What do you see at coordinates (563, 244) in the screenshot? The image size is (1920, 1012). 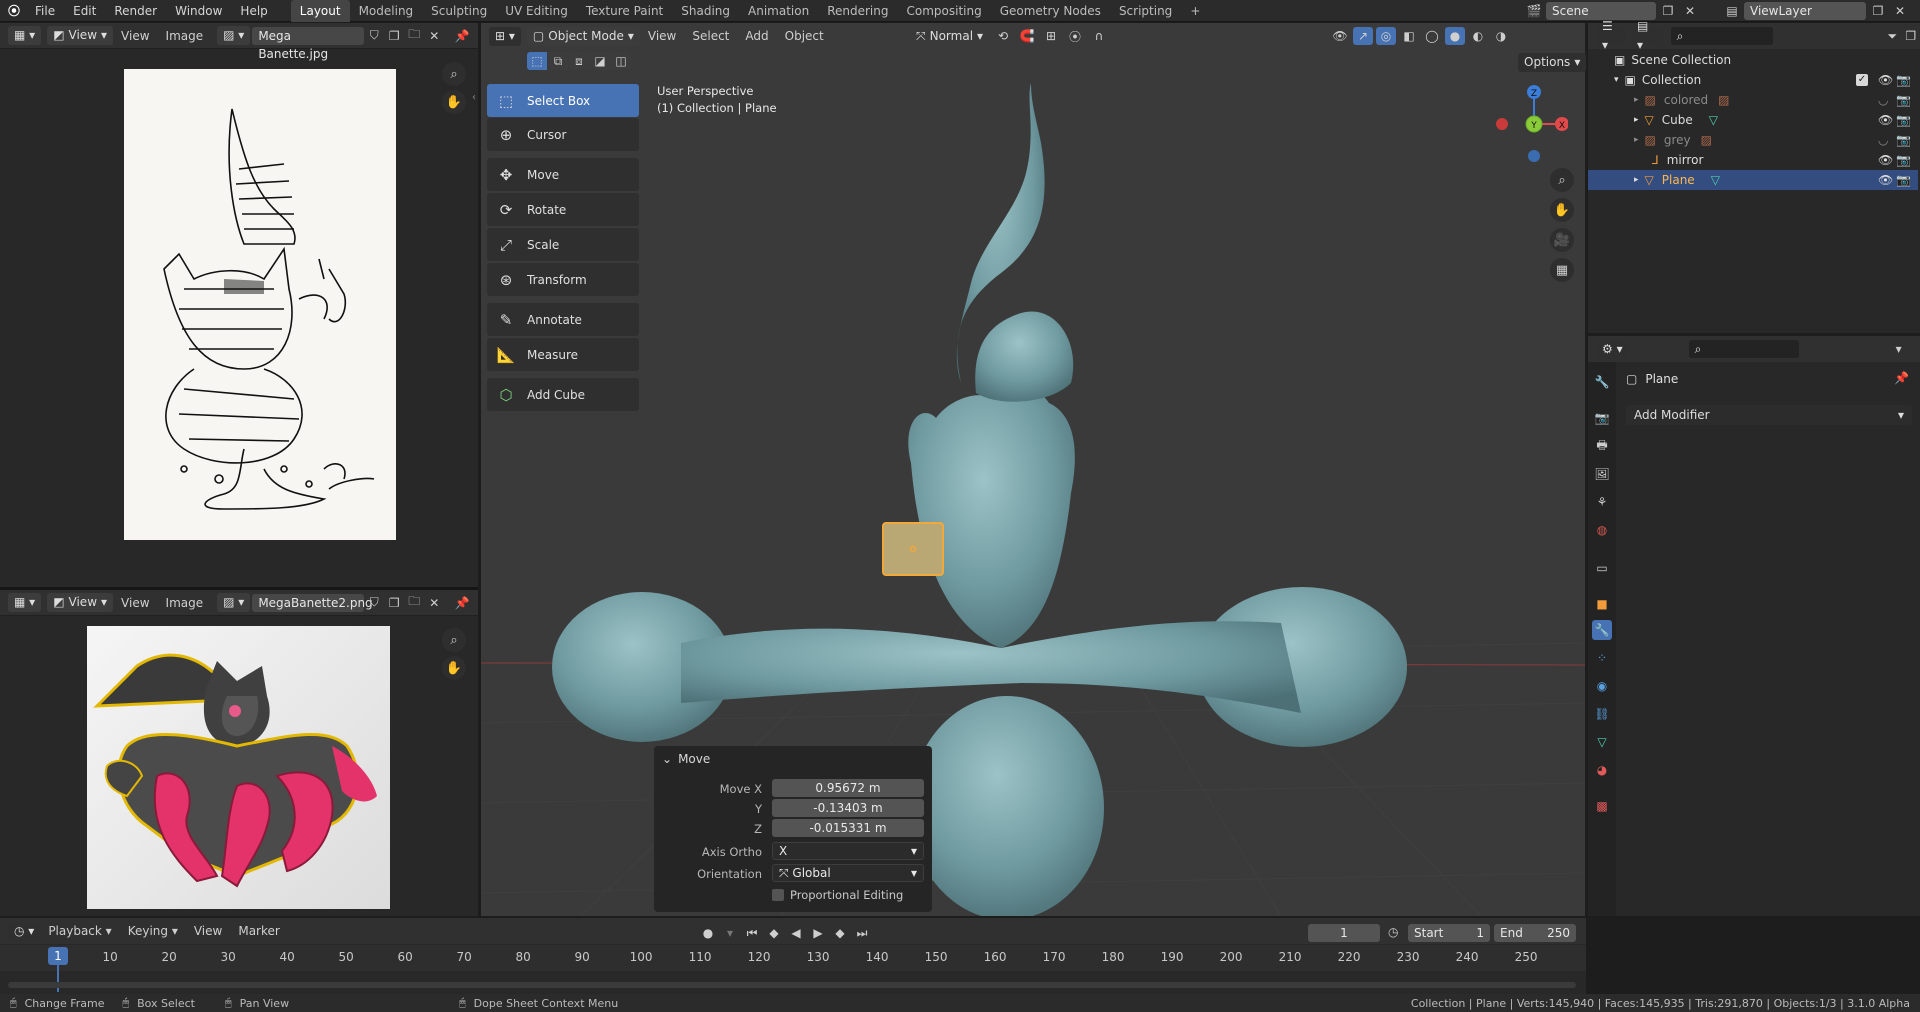 I see `tool-scale: ⤢ Scale` at bounding box center [563, 244].